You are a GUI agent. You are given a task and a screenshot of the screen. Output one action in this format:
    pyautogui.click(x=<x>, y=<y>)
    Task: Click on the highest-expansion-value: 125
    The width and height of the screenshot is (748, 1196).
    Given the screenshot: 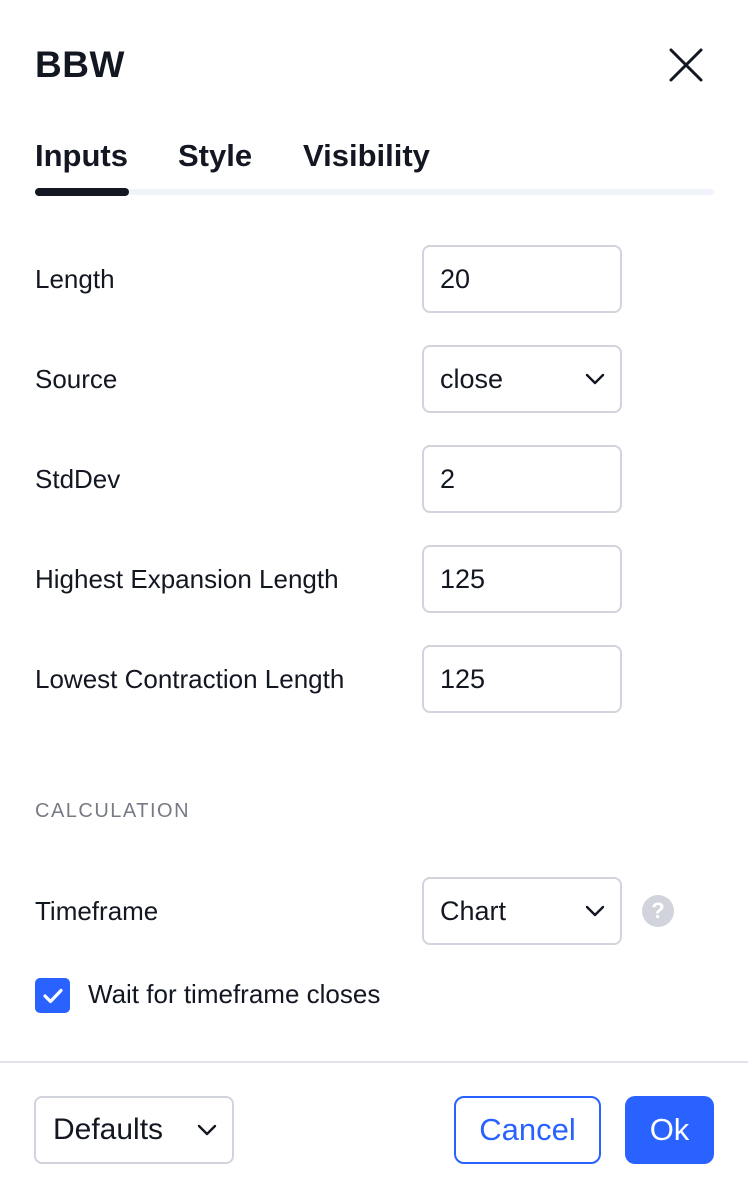 What is the action you would take?
    pyautogui.click(x=463, y=578)
    